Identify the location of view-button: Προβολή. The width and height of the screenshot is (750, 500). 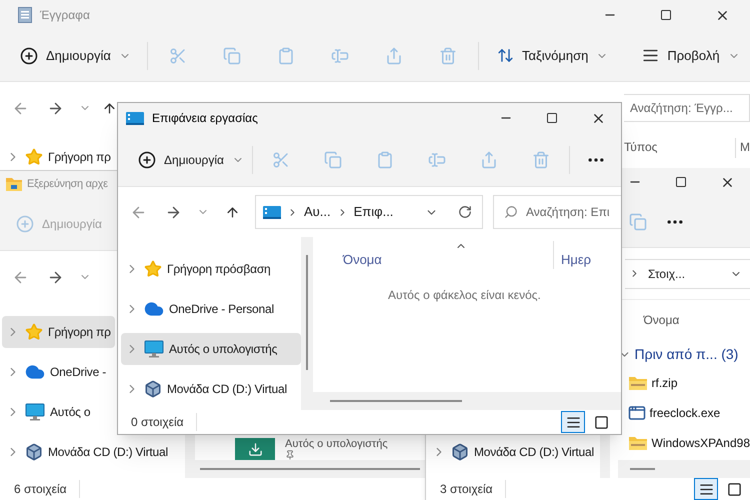
(691, 56).